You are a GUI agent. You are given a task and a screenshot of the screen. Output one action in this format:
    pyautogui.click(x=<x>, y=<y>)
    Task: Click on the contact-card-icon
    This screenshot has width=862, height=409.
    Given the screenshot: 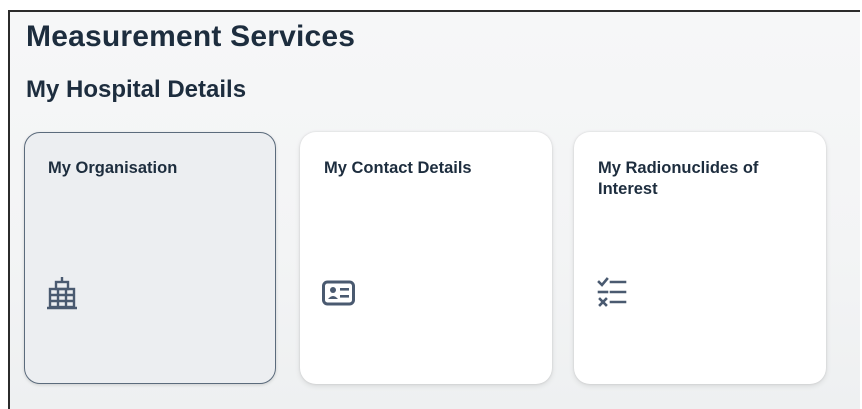 What is the action you would take?
    pyautogui.click(x=338, y=293)
    